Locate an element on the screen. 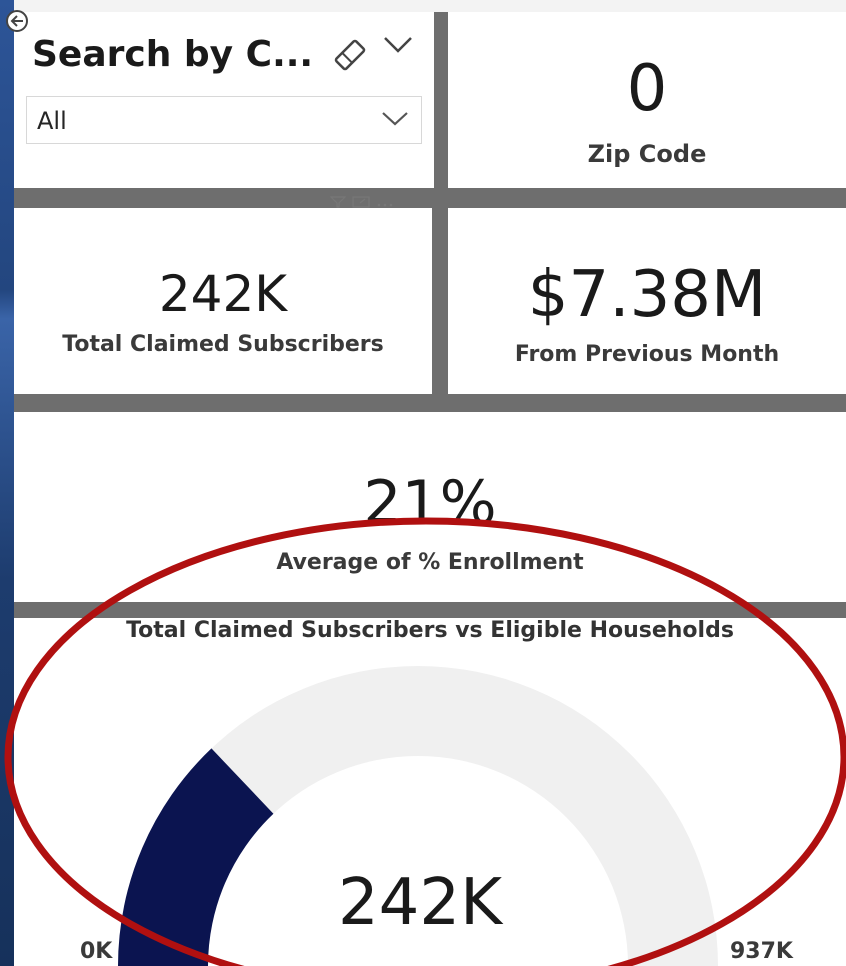 This screenshot has height=966, width=846. gauge-value-label: 242K is located at coordinates (421, 903).